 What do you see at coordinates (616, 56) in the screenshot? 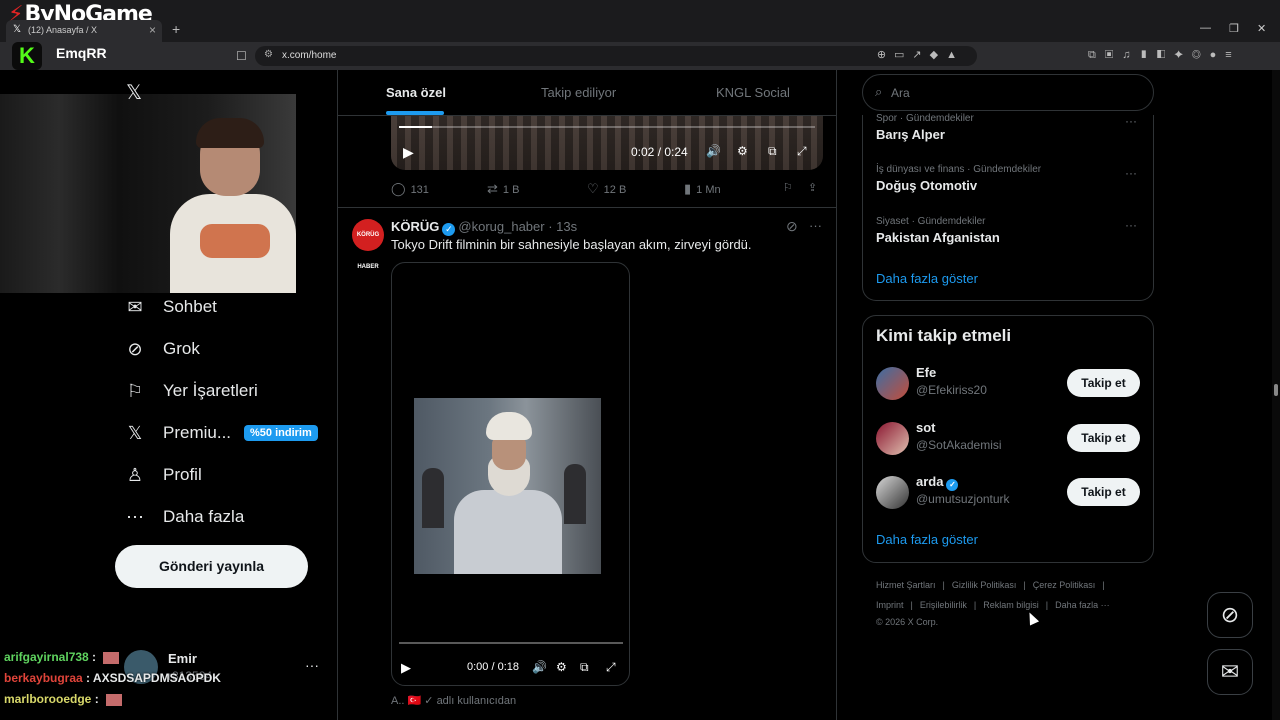
I see `address-bar: ⚙ x.com/home ⊕▭↗◆▲` at bounding box center [616, 56].